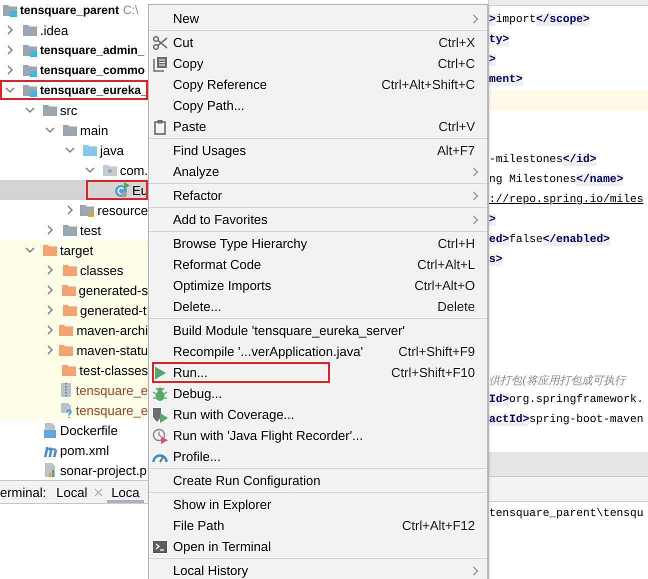  What do you see at coordinates (130, 10) in the screenshot?
I see `path-hint: C:\` at bounding box center [130, 10].